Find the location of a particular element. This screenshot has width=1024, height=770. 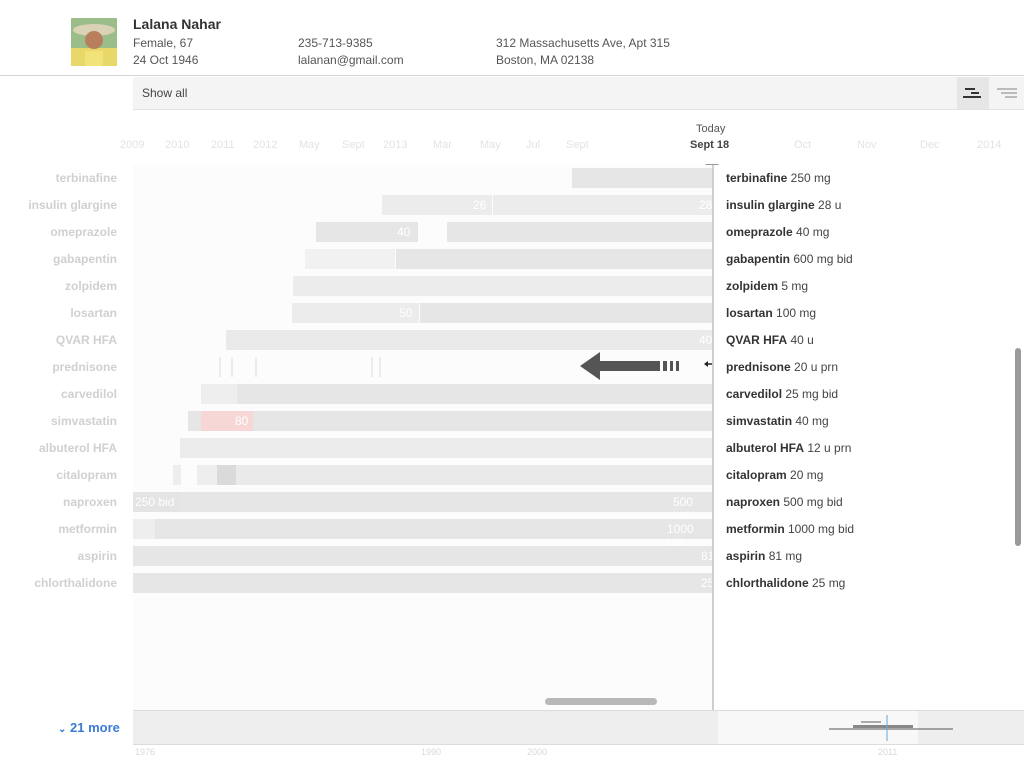

med-label: QVAR HFA is located at coordinates (86, 340).